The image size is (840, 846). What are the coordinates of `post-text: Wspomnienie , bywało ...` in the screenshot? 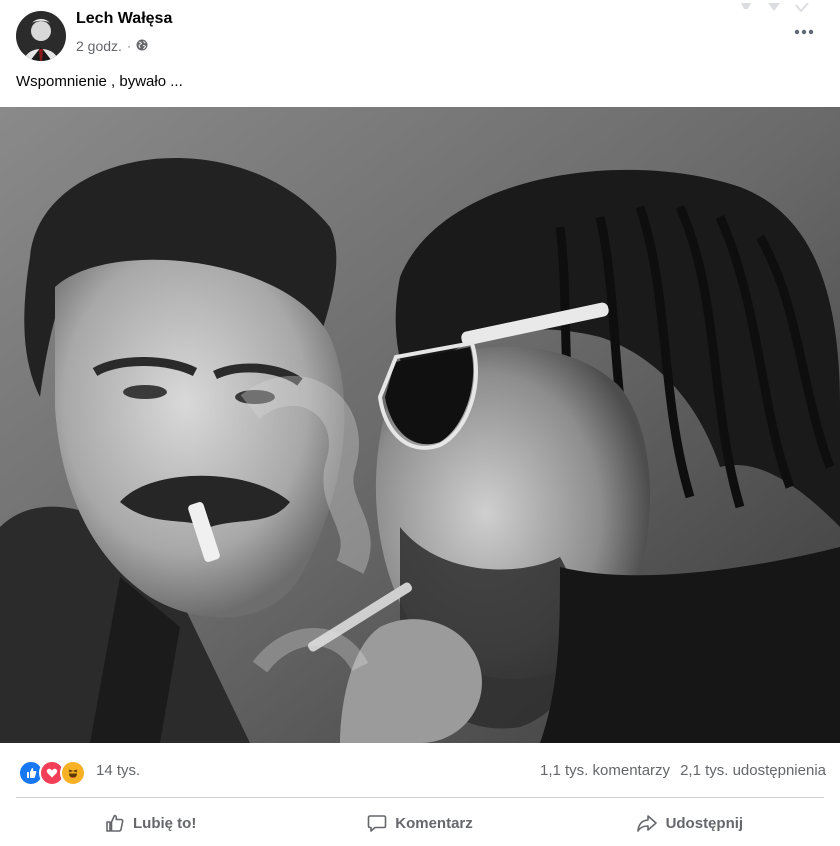 It's located at (99, 81).